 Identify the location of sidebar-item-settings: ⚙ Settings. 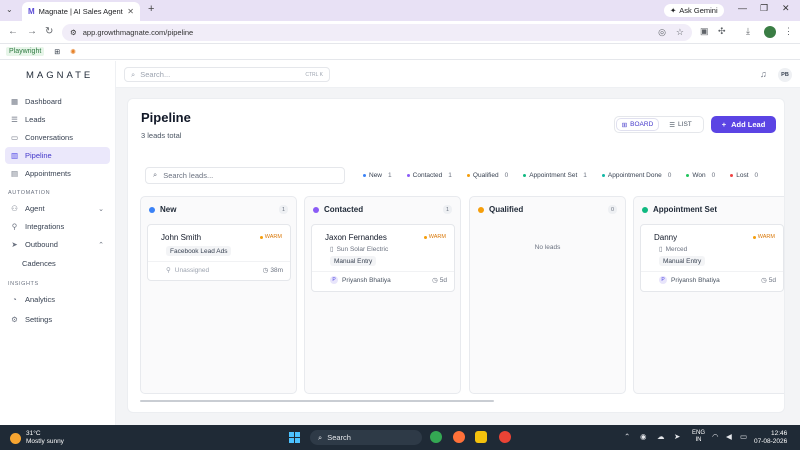
(57, 319).